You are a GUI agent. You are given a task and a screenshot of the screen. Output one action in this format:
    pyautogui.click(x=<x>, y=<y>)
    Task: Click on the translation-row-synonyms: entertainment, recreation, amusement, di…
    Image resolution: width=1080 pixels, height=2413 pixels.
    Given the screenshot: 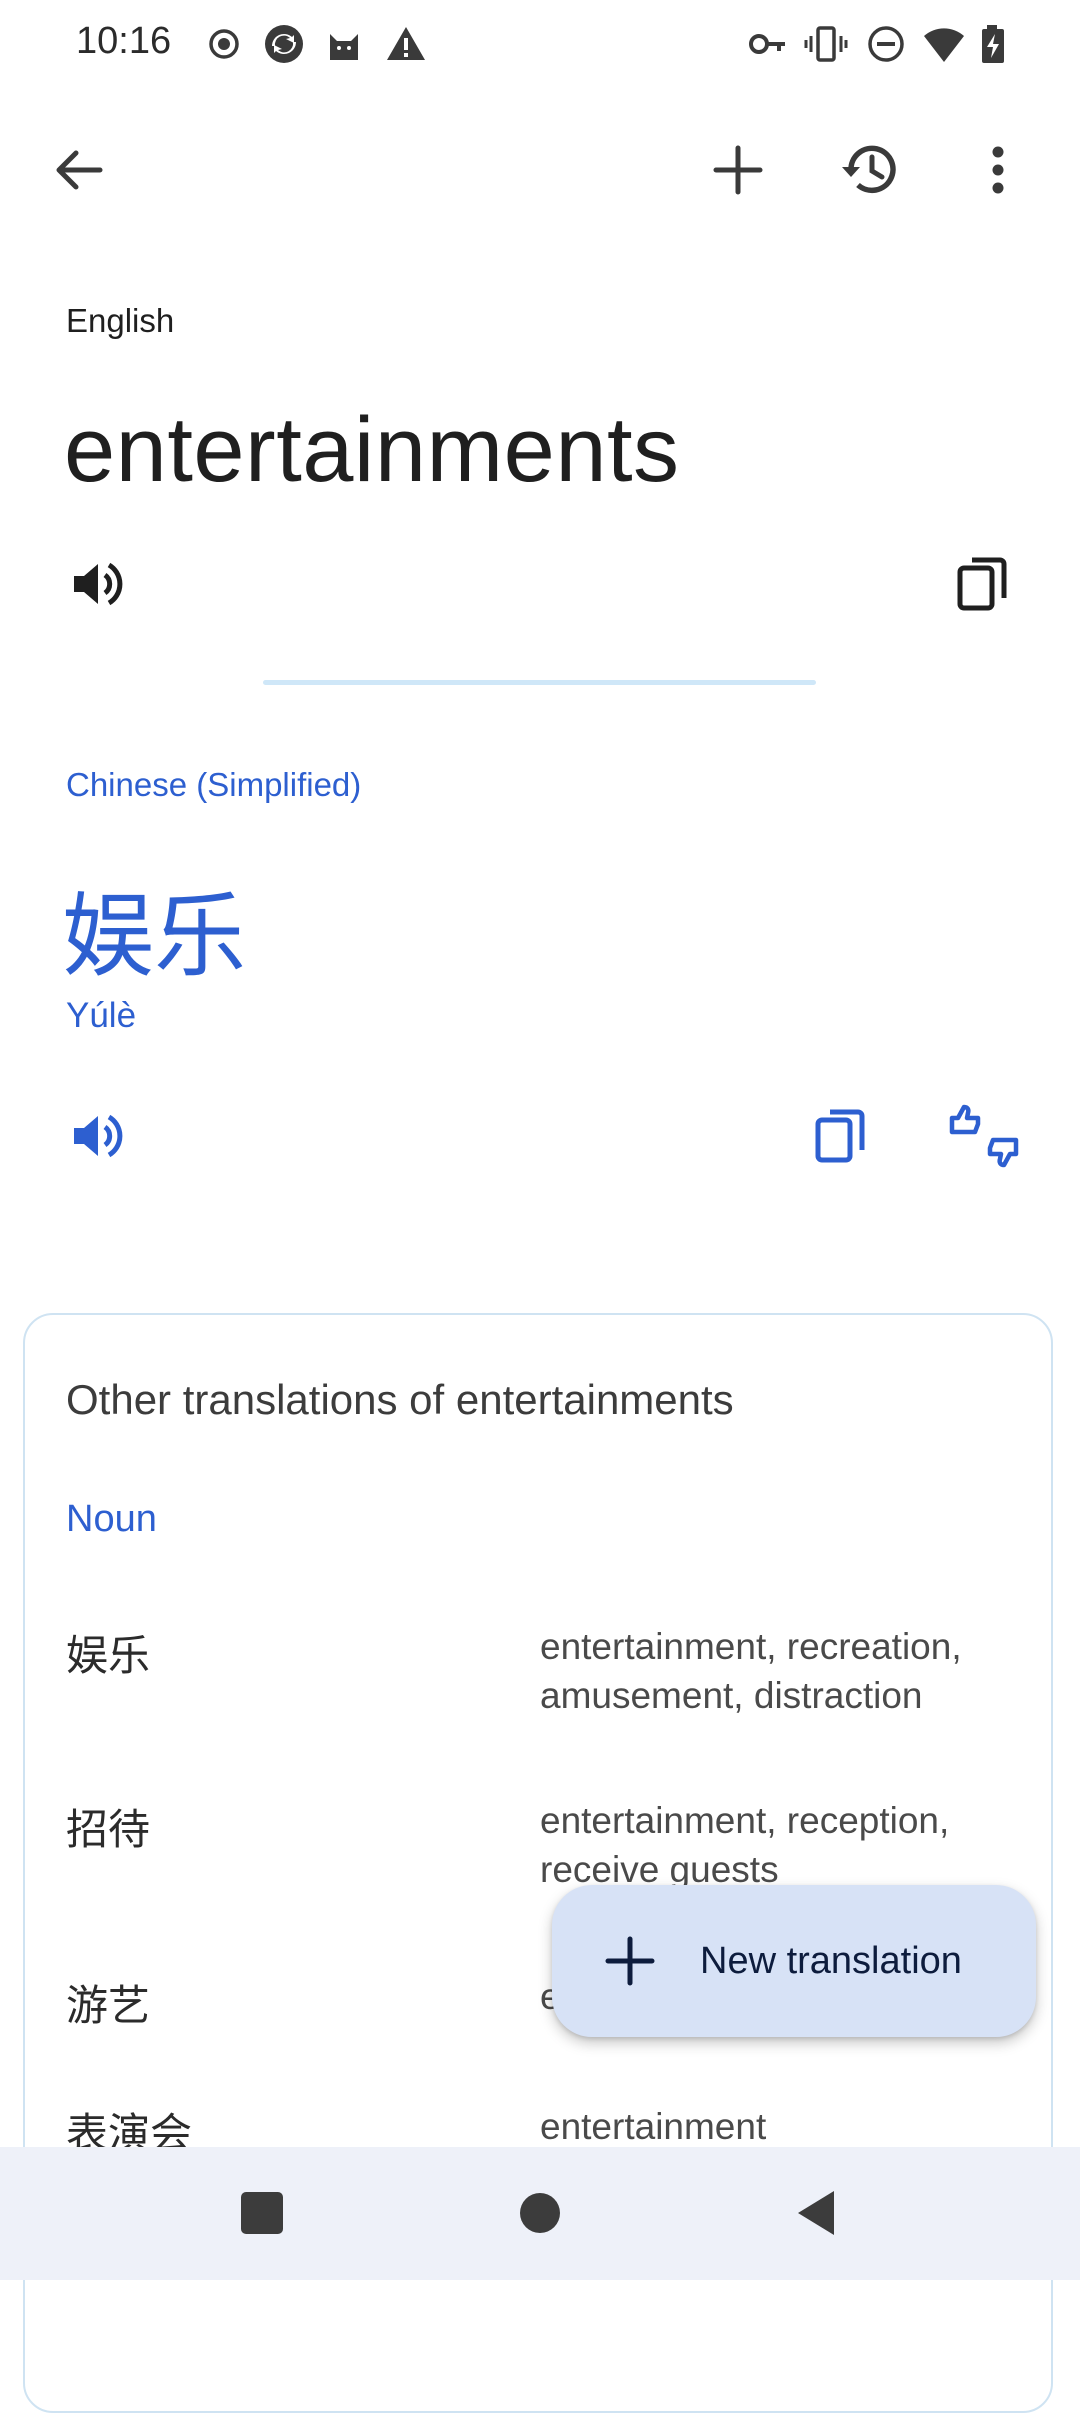 What is the action you would take?
    pyautogui.click(x=785, y=1671)
    